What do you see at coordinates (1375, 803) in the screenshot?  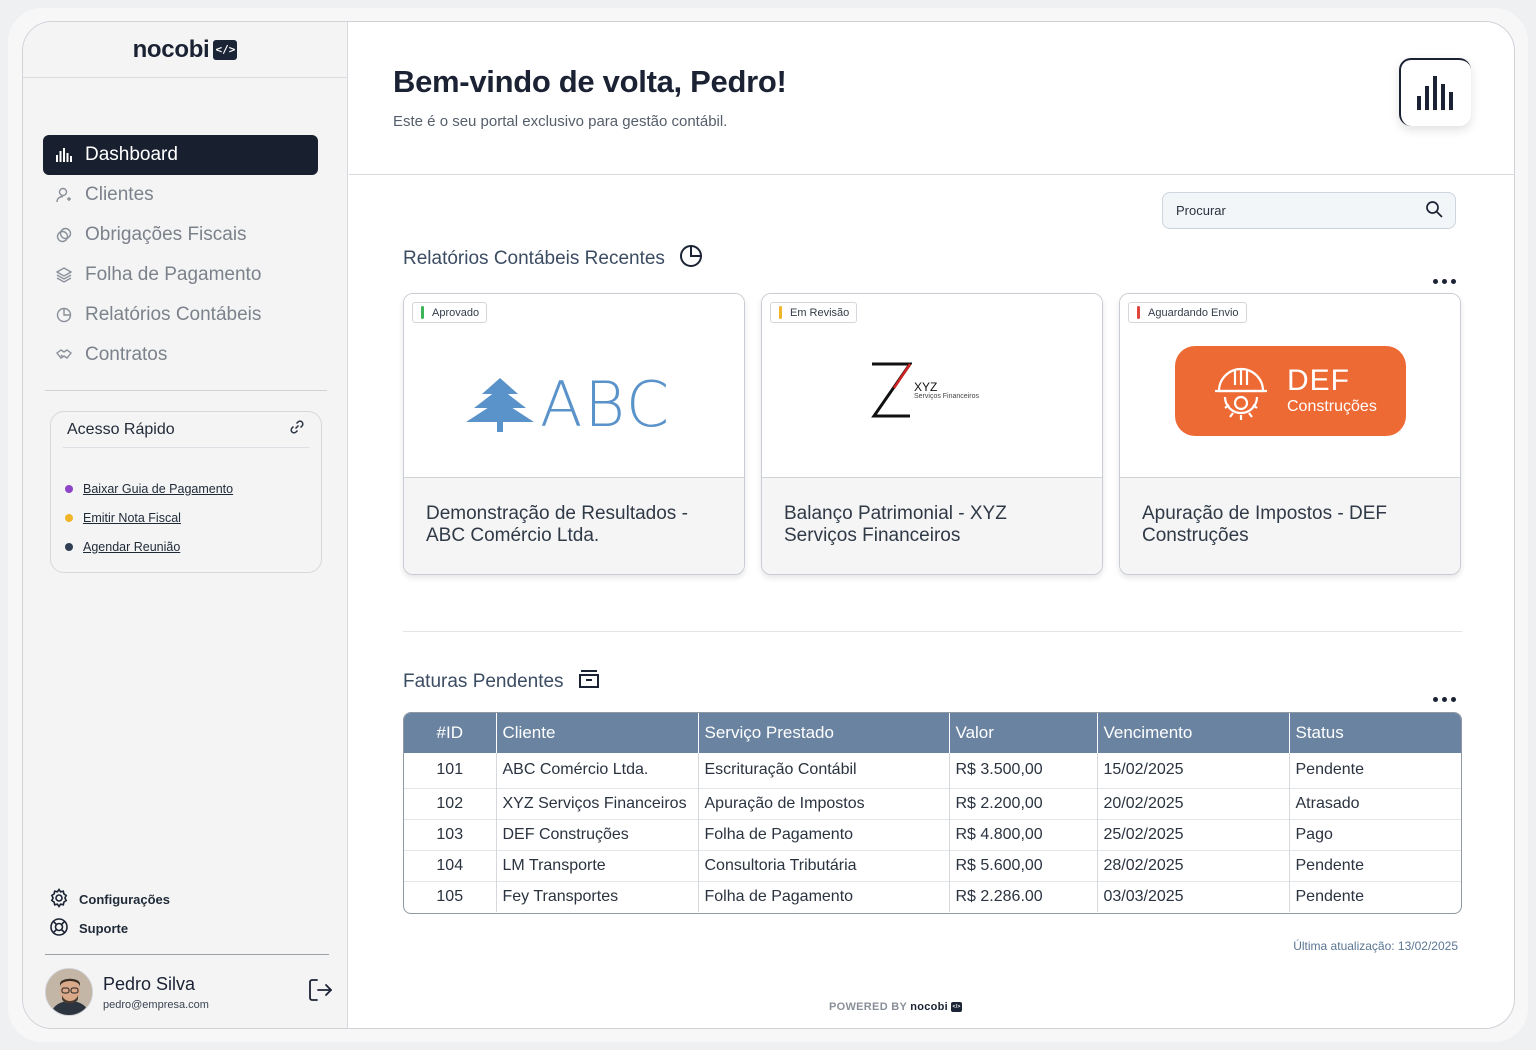 I see `cell-status: Atrasado` at bounding box center [1375, 803].